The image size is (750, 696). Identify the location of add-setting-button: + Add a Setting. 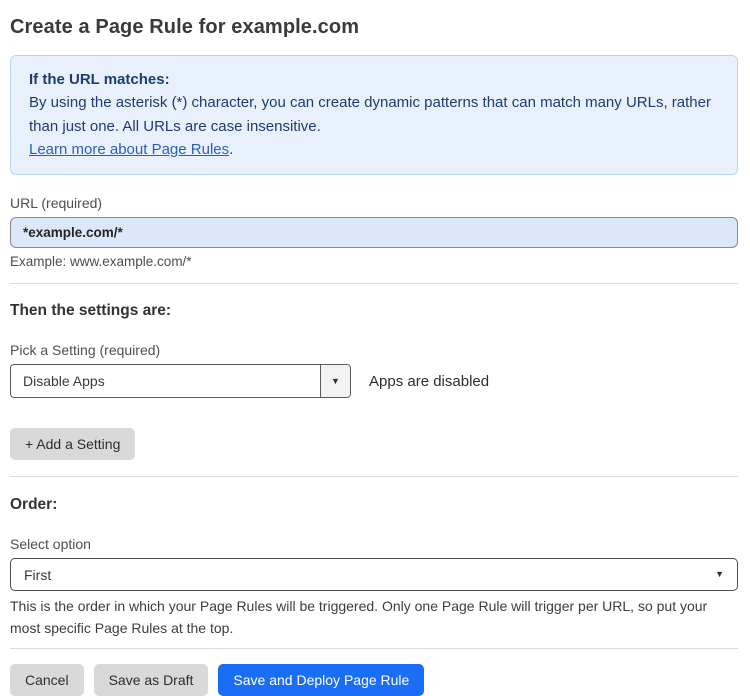
(73, 444).